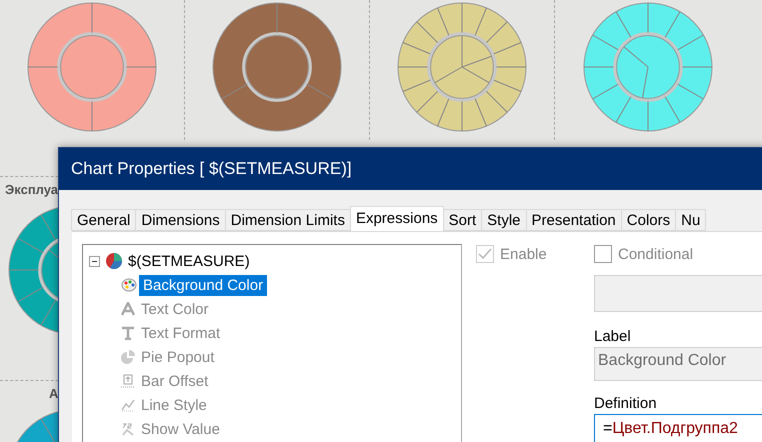  Describe the element at coordinates (128, 309) in the screenshot. I see `letter-a-icon` at that location.